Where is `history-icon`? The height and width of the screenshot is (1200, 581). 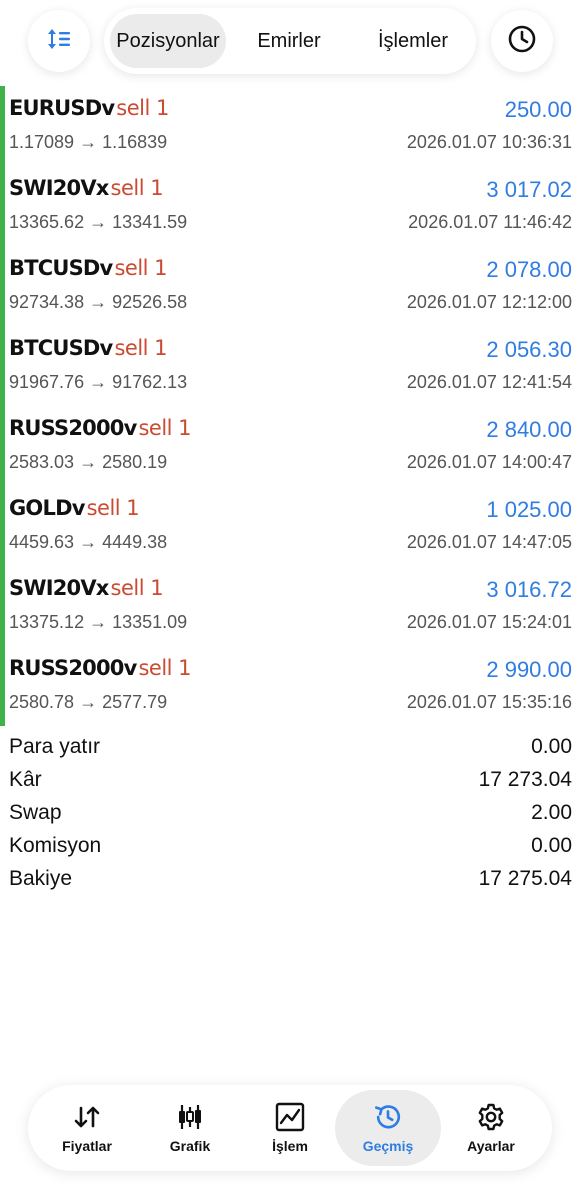 history-icon is located at coordinates (388, 1117).